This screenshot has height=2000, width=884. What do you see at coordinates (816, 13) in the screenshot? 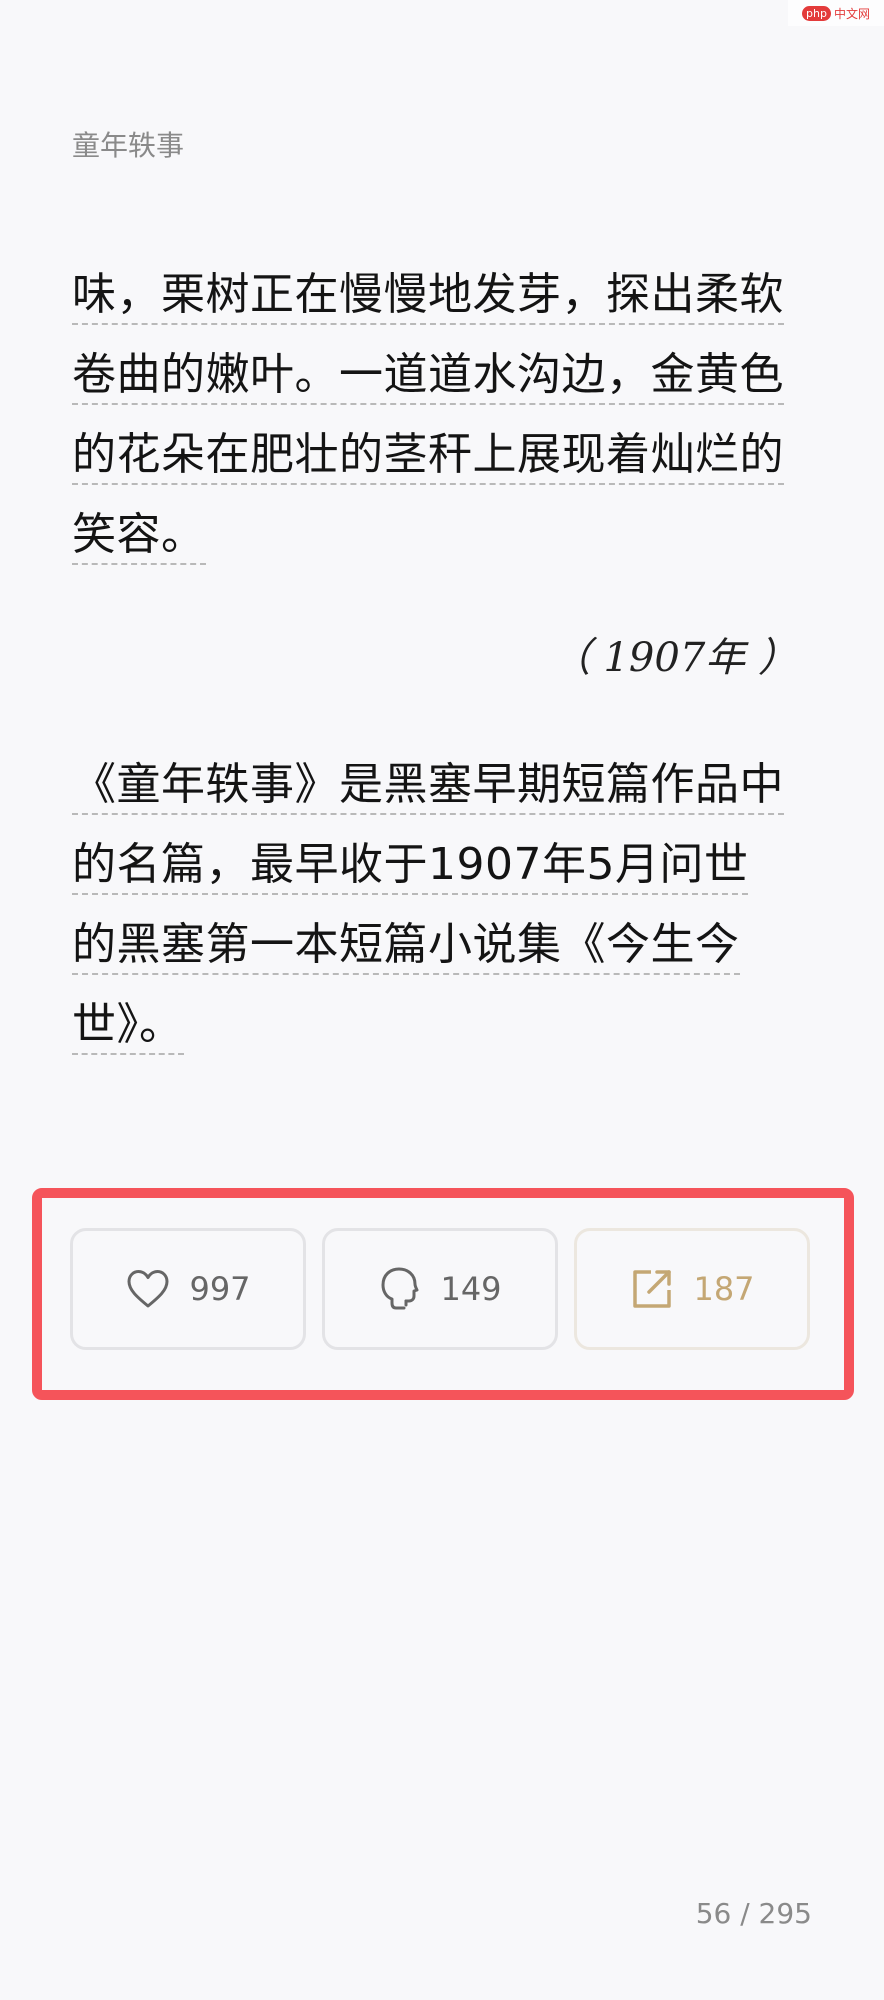
I see `watermark-logo: php` at bounding box center [816, 13].